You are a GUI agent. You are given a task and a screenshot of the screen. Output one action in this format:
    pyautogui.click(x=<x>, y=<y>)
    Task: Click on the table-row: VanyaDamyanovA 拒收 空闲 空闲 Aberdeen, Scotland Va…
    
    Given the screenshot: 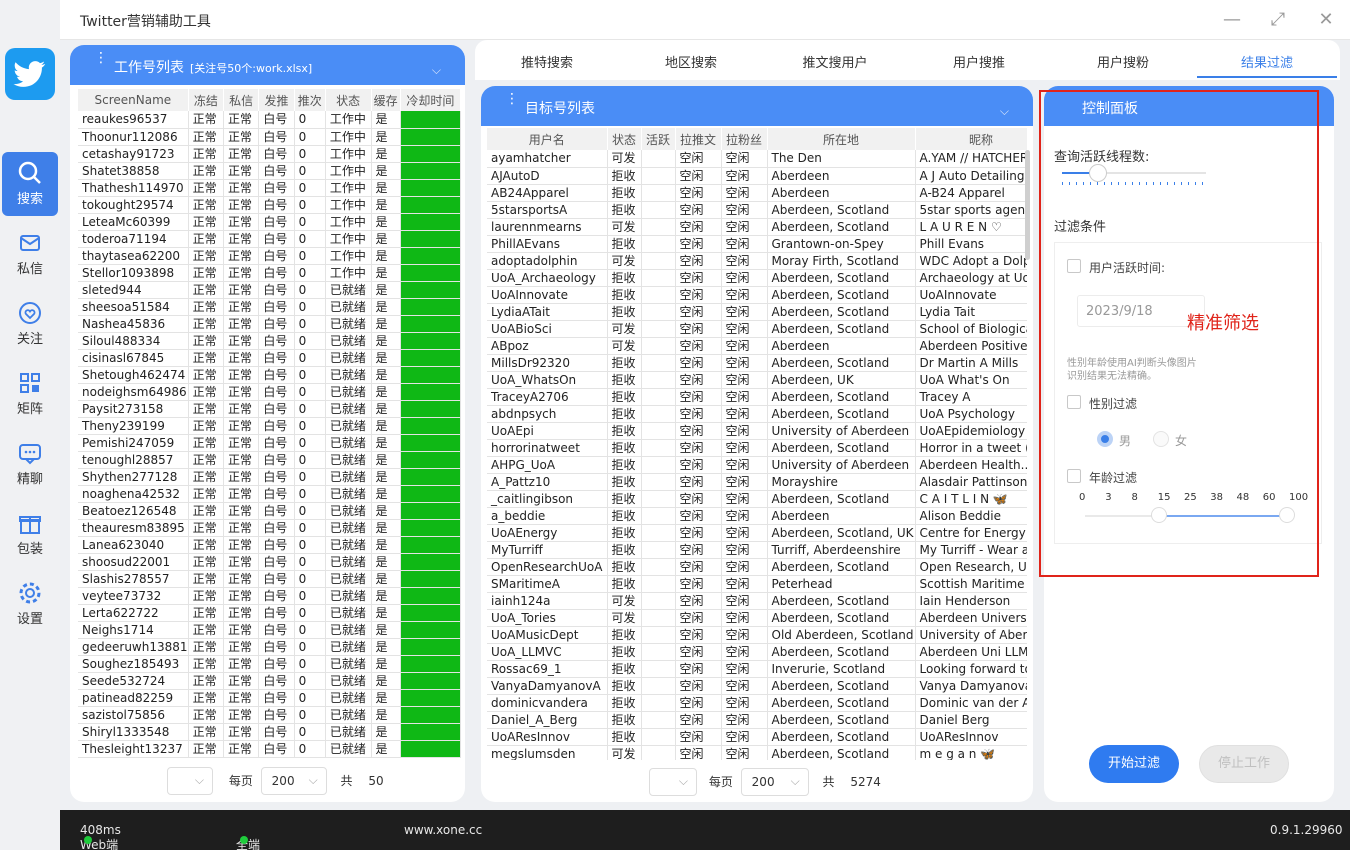 What is the action you would take?
    pyautogui.click(x=757, y=686)
    